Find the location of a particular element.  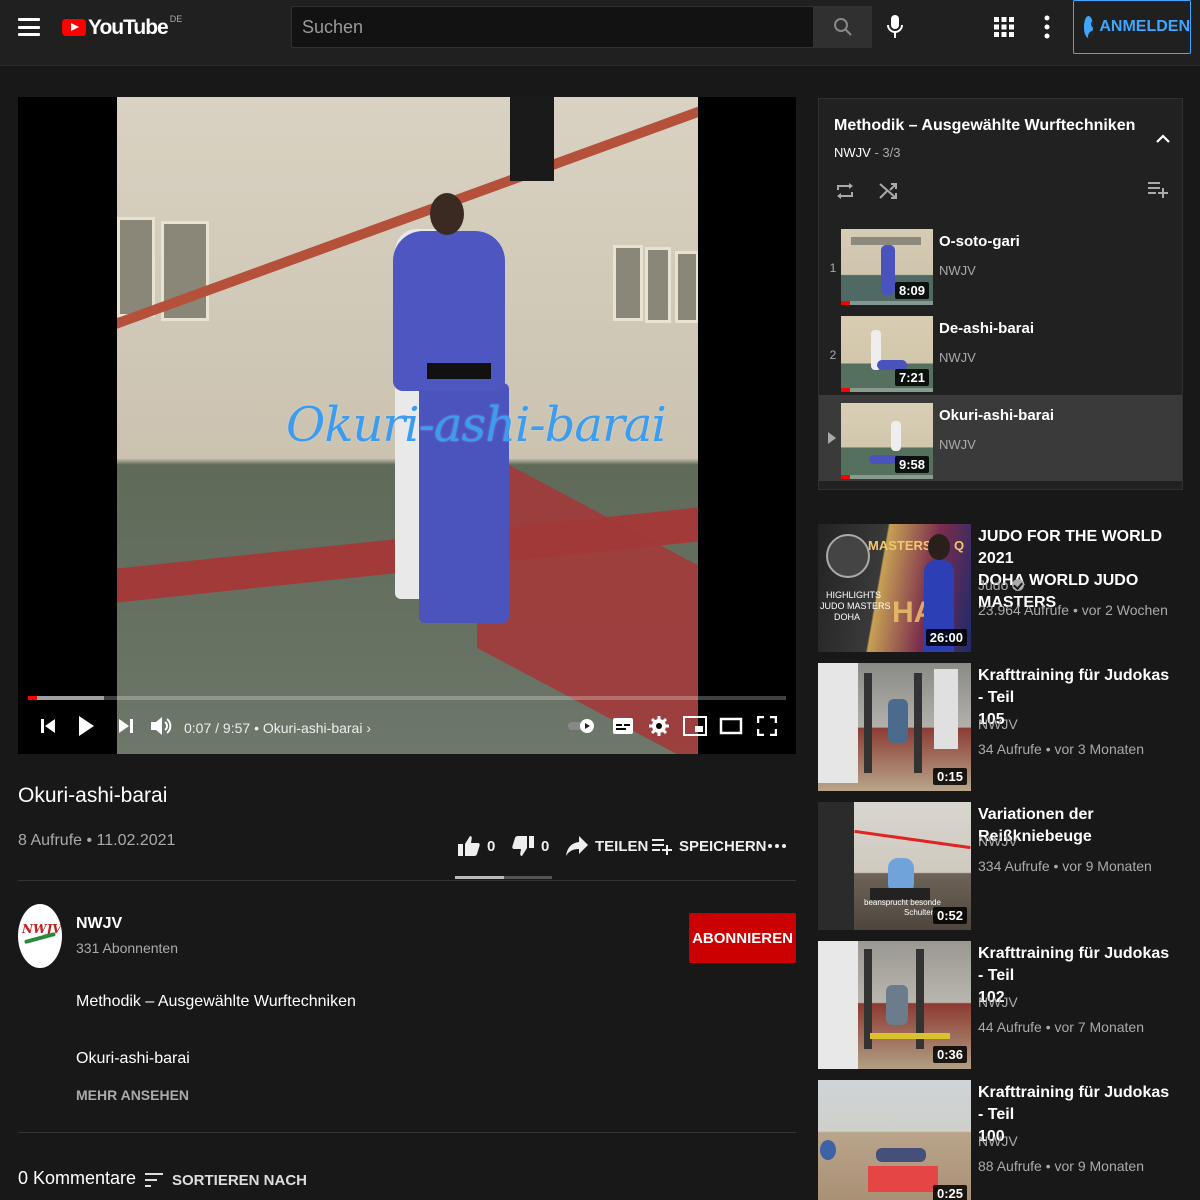

thumbnail-text: HIGHLIGHTS is located at coordinates (854, 595).